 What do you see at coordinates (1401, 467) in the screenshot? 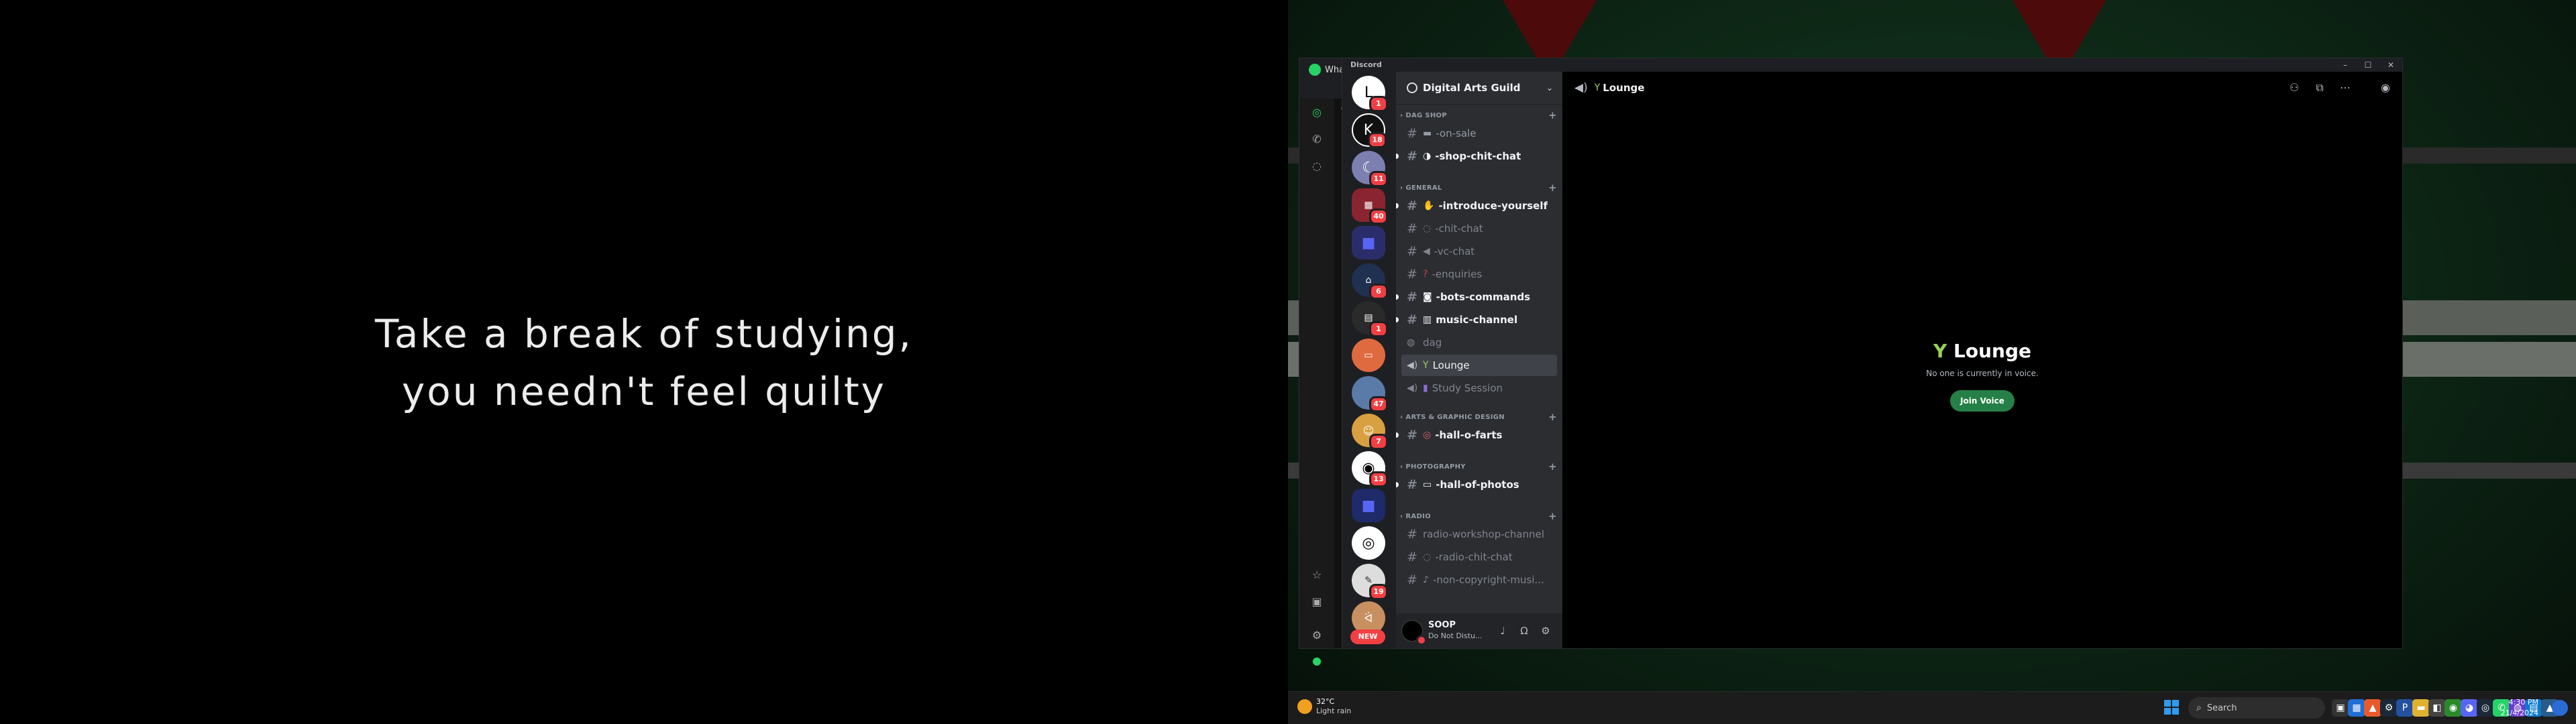
I see `chevron-icon: ›` at bounding box center [1401, 467].